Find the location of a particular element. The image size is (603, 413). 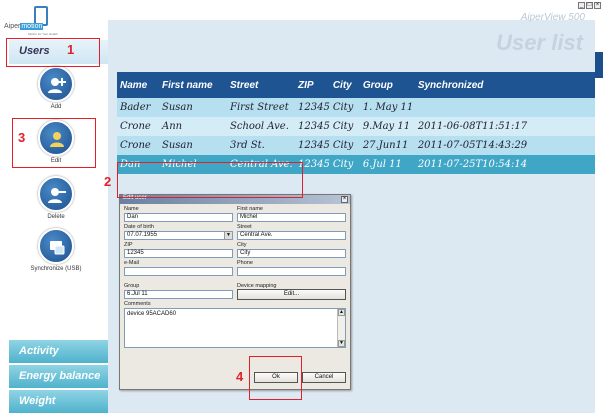

cell: First Street is located at coordinates (261, 107).